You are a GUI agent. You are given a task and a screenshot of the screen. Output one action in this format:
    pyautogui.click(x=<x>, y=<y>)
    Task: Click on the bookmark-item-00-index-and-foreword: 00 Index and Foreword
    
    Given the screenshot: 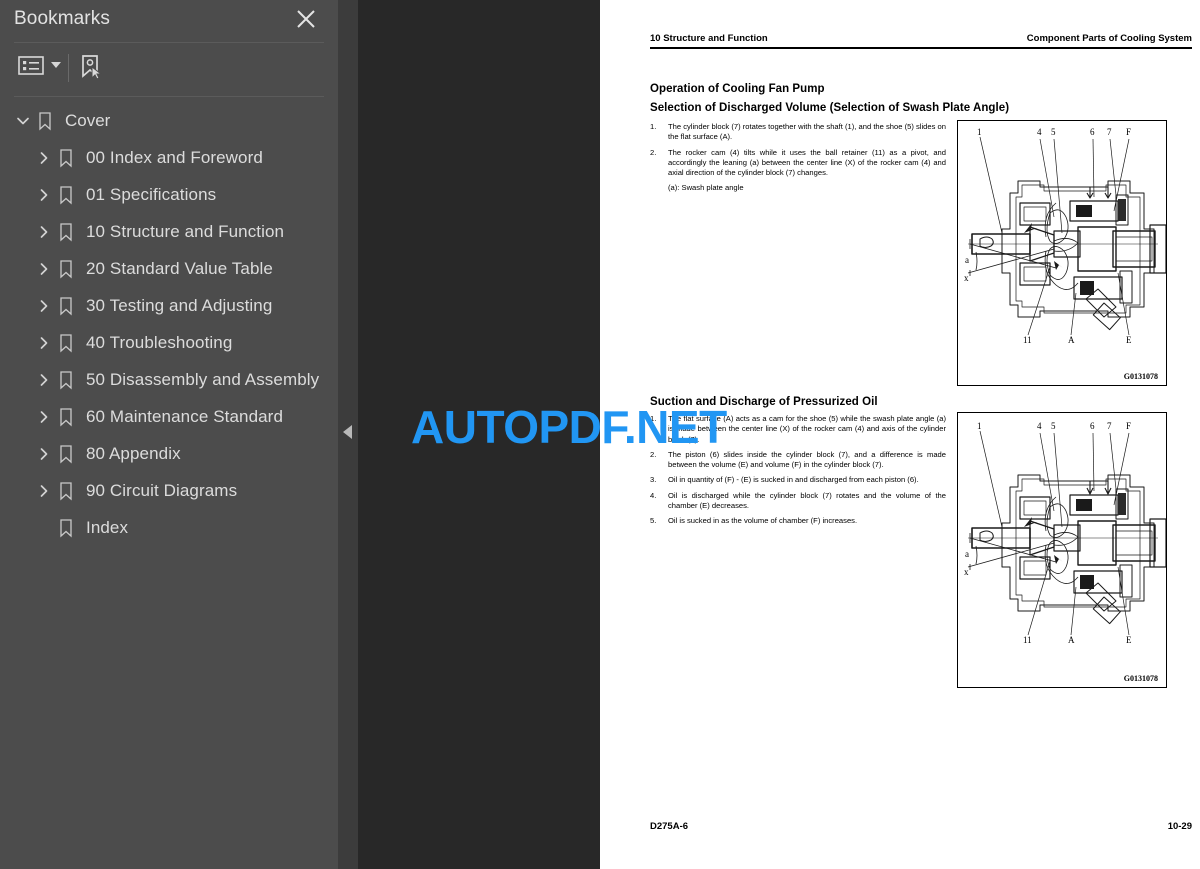 What is the action you would take?
    pyautogui.click(x=169, y=157)
    